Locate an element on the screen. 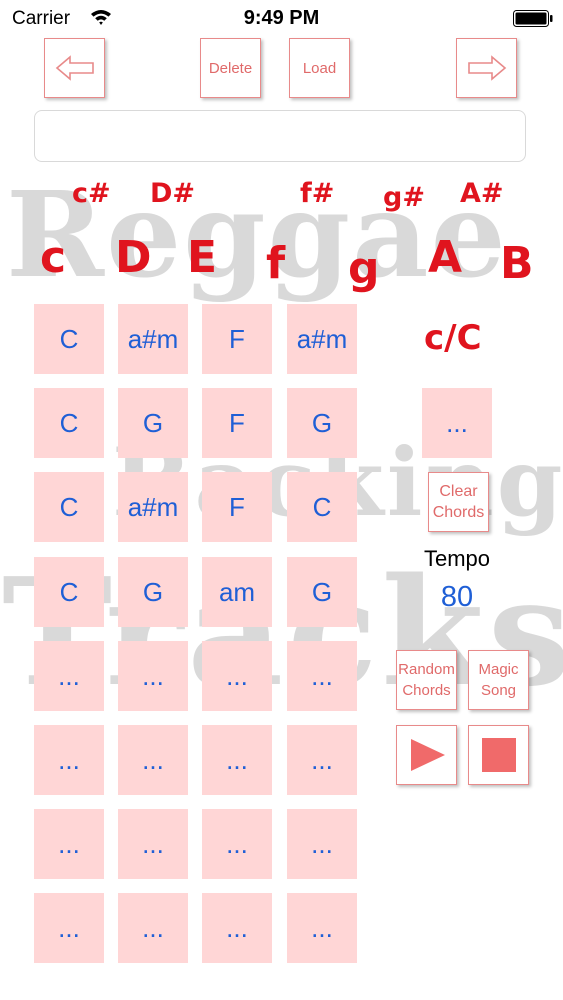 Image resolution: width=563 pixels, height=1000 pixels. random-chords-label-1: Random is located at coordinates (426, 669).